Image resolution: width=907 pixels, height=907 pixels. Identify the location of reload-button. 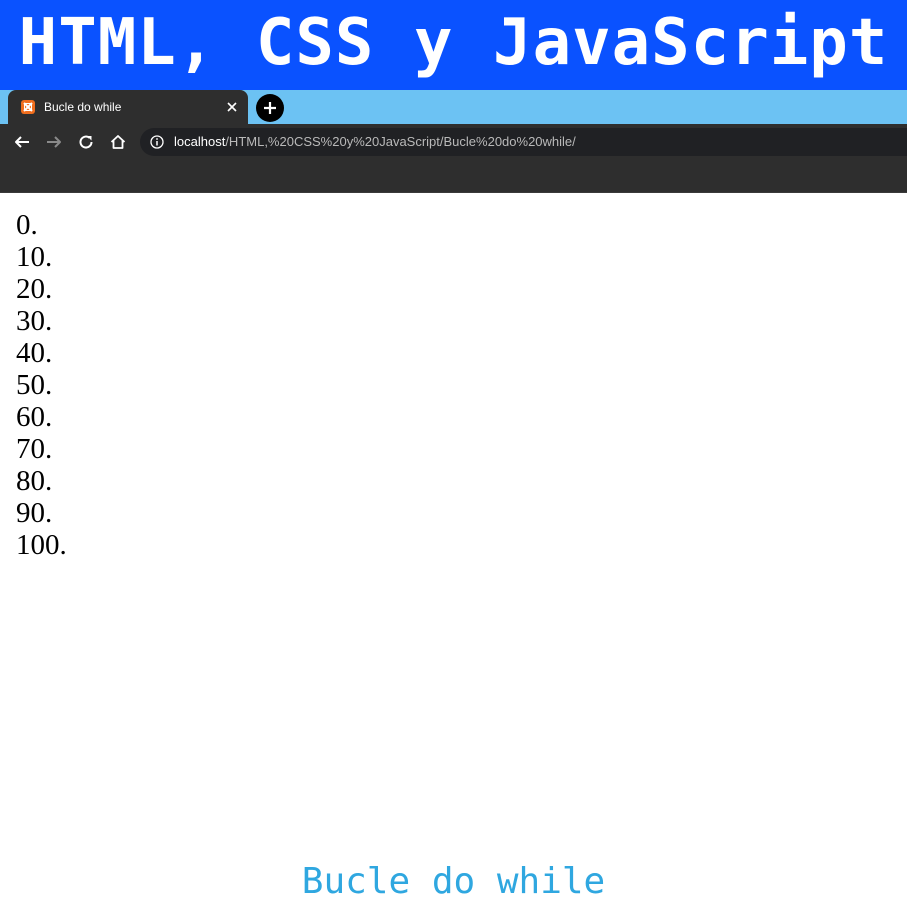
(86, 142).